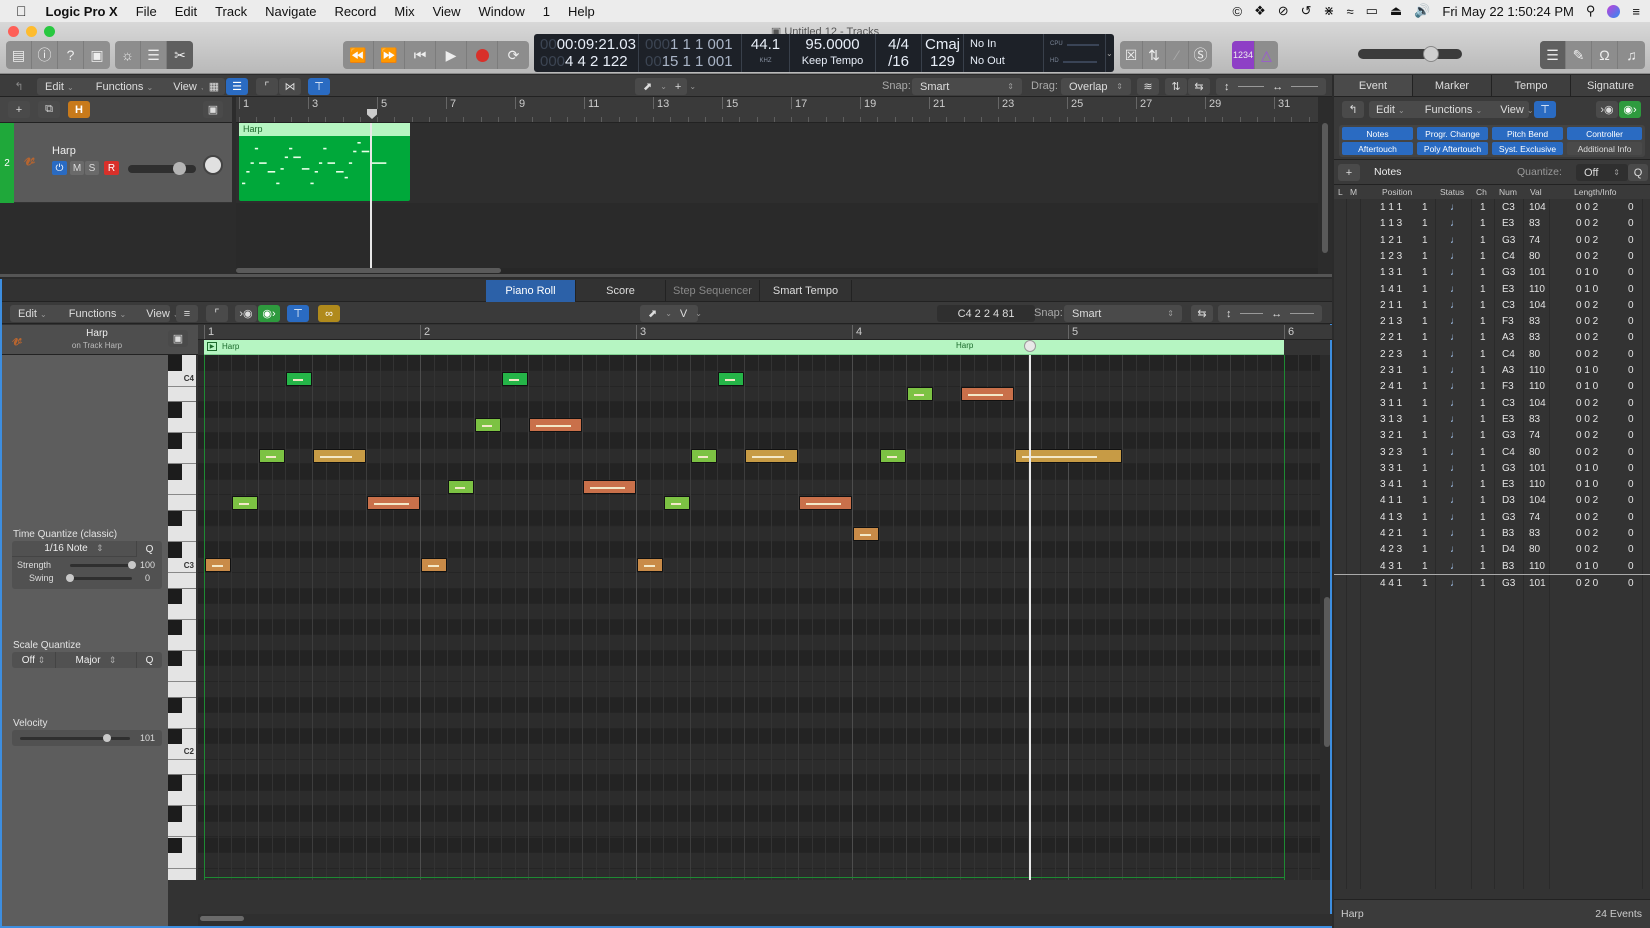 This screenshot has height=928, width=1650. I want to click on editor-playhead-handle, so click(1030, 346).